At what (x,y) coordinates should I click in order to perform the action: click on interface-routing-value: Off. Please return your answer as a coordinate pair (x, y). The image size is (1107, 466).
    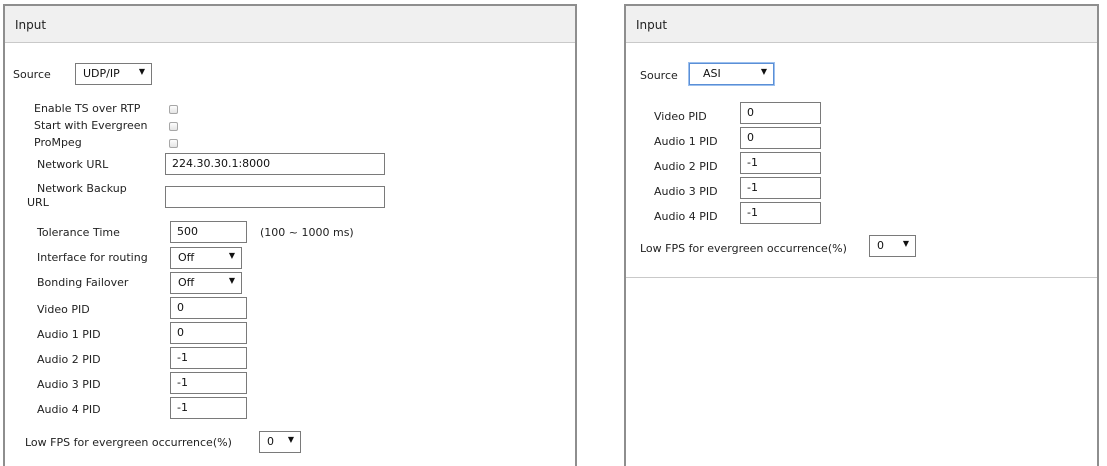
    Looking at the image, I should click on (186, 257).